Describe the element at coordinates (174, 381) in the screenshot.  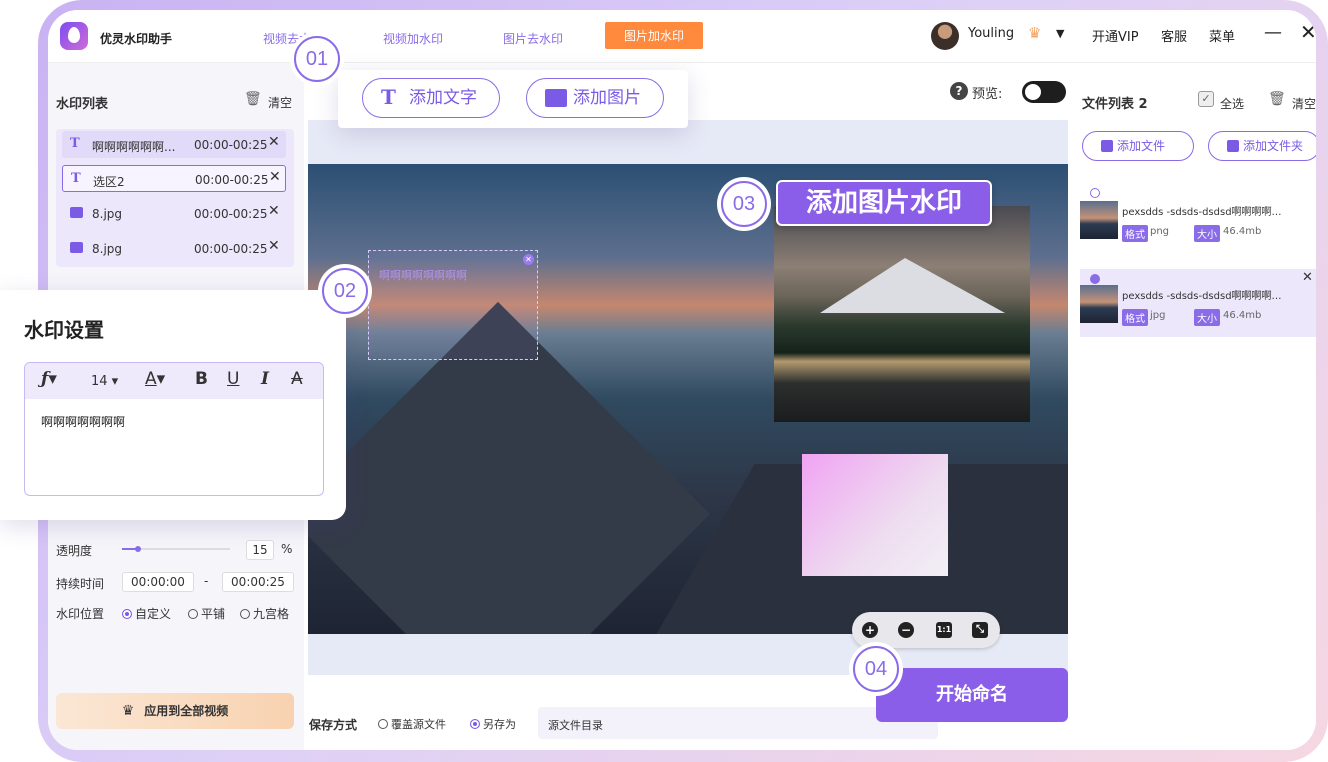
I see `format-toolbar: ƒ▾ 14 ▾ A▾ B U I A` at that location.